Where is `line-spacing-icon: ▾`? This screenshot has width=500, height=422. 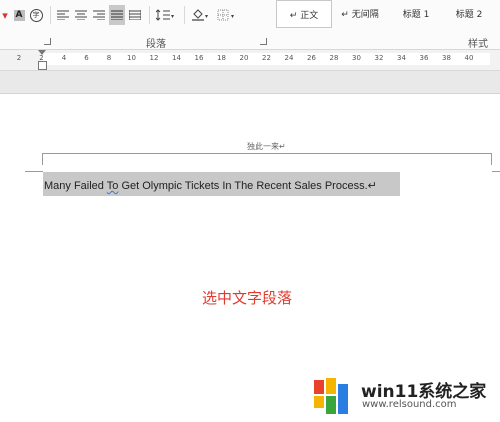
line-spacing-icon: ▾ is located at coordinates (165, 15).